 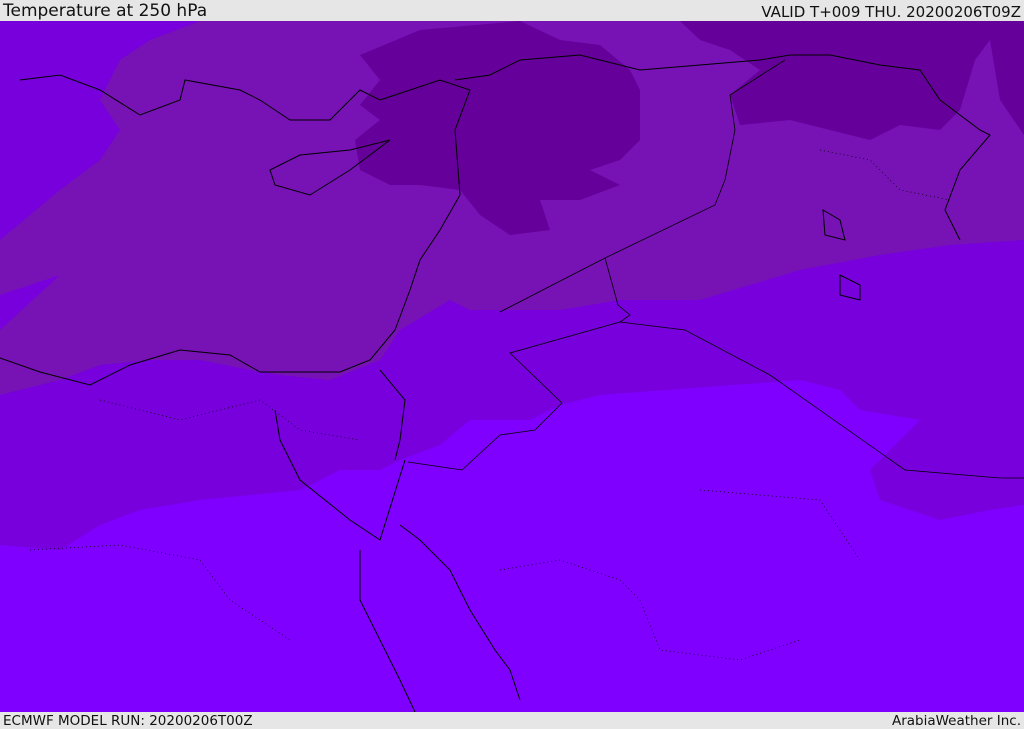 I want to click on map-title: Temperature at 250 hPa, so click(x=105, y=11).